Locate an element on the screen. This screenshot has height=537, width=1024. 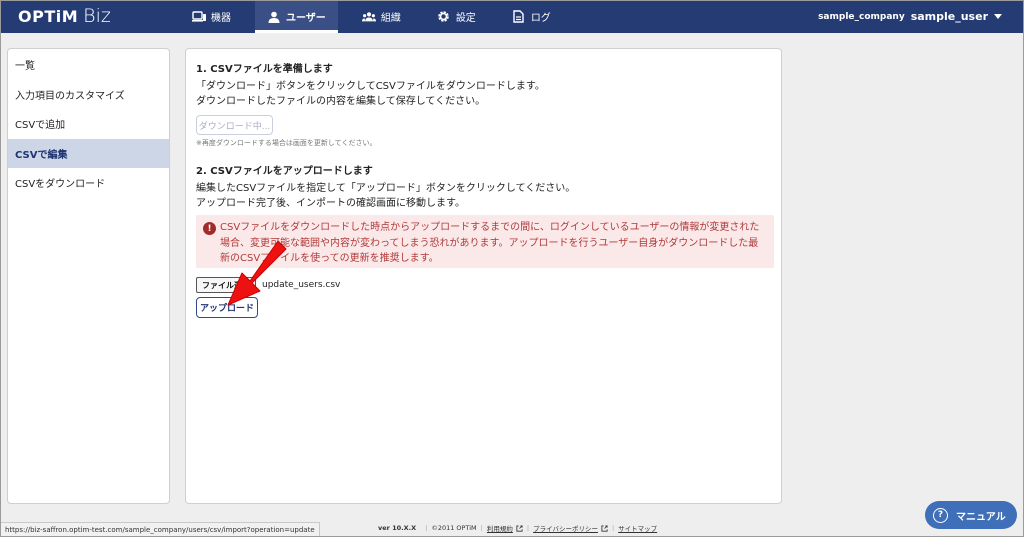
sidebar-item-csv-download: CSVをダウンロード is located at coordinates (88, 183).